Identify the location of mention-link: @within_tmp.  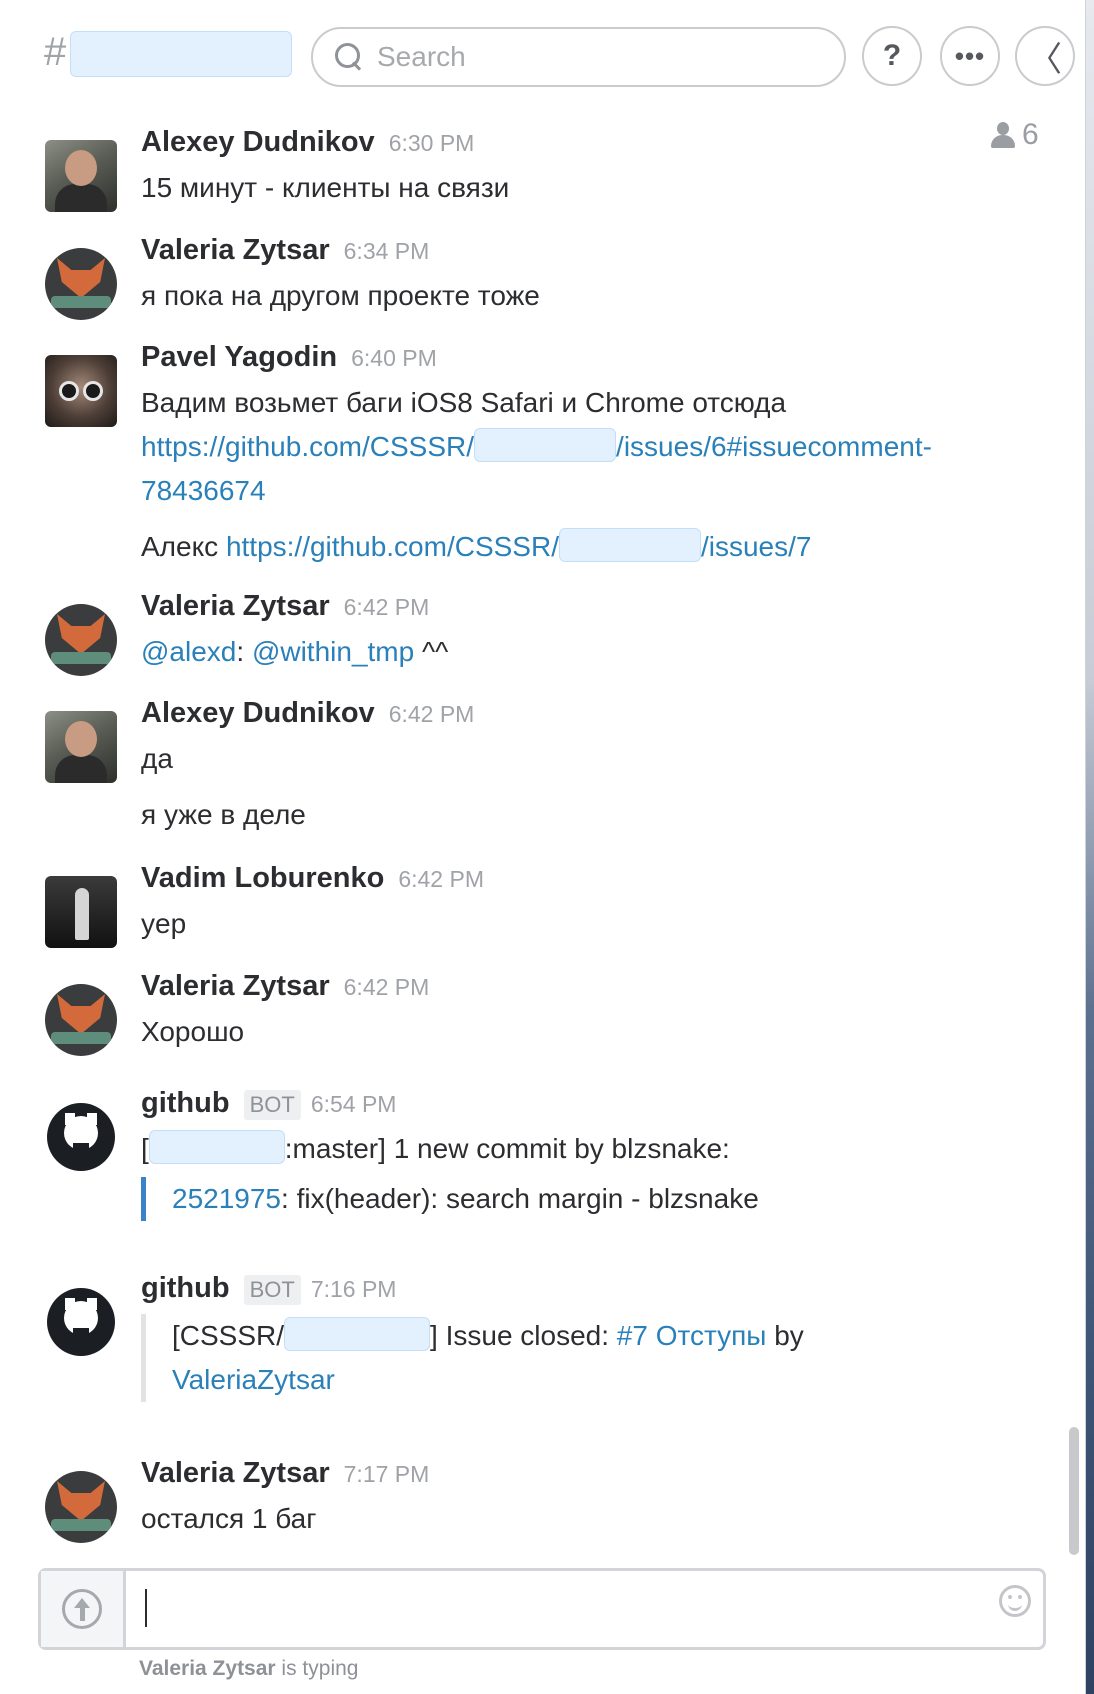
(333, 651).